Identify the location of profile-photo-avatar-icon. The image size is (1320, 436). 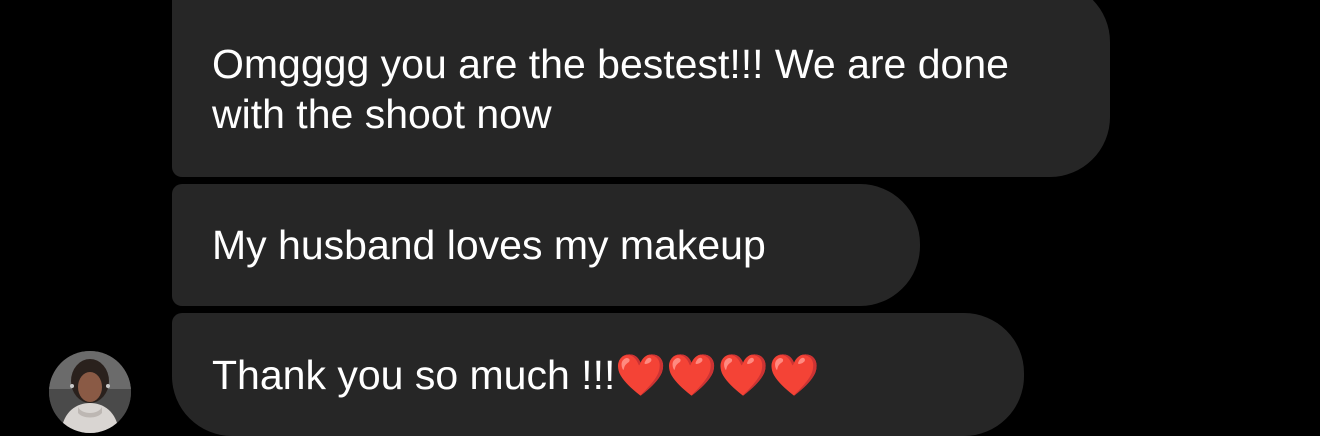
(90, 392).